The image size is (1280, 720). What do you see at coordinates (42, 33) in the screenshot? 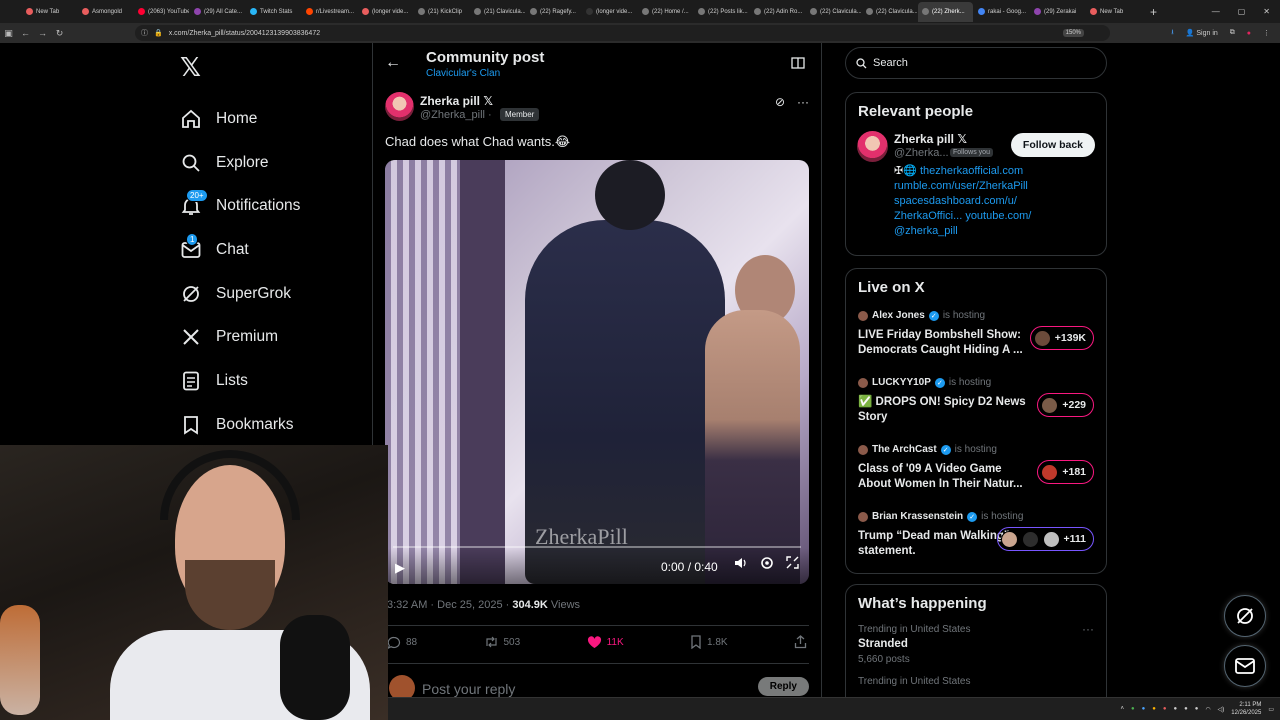
I see `forward-icon: →` at bounding box center [42, 33].